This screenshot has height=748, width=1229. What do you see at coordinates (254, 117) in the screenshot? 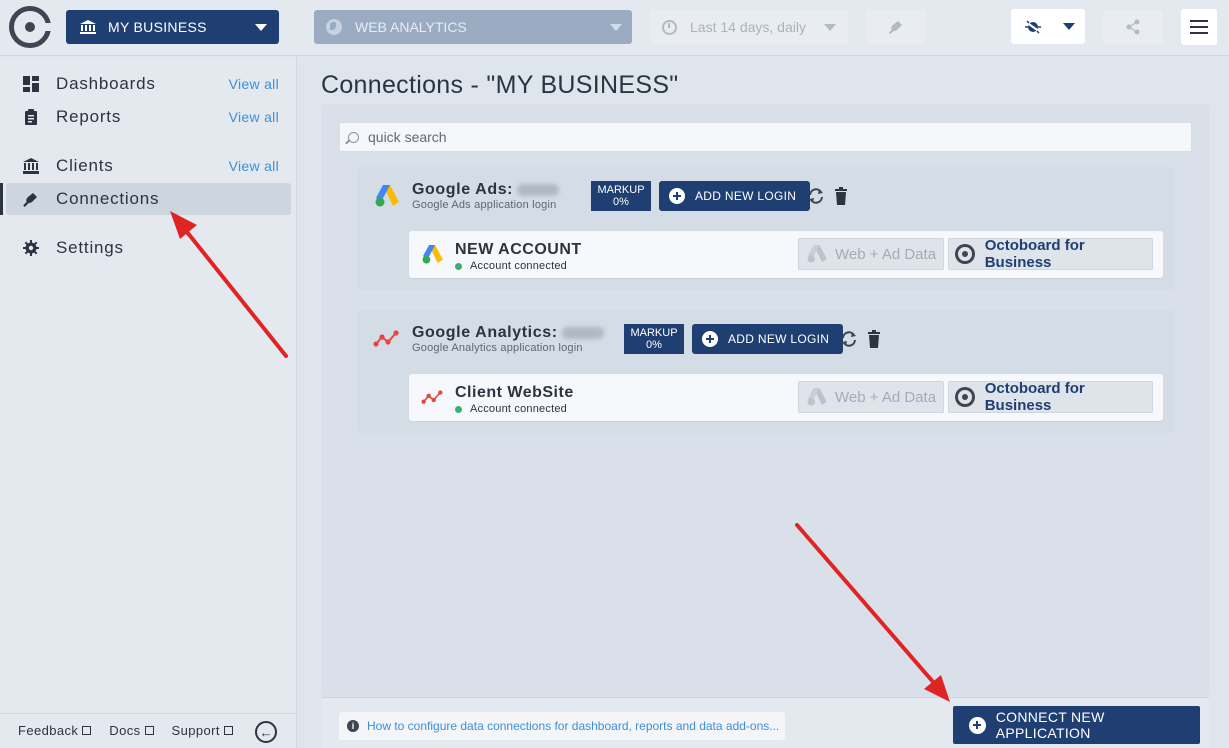
I see `view-all-reports-link: View all` at bounding box center [254, 117].